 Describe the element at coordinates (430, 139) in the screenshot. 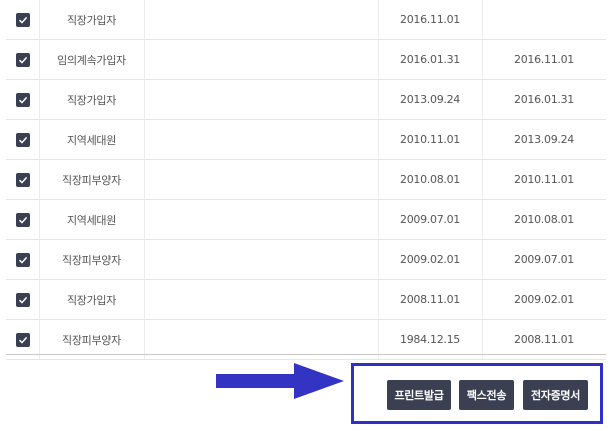

I see `start-date: 2010.11.01` at that location.